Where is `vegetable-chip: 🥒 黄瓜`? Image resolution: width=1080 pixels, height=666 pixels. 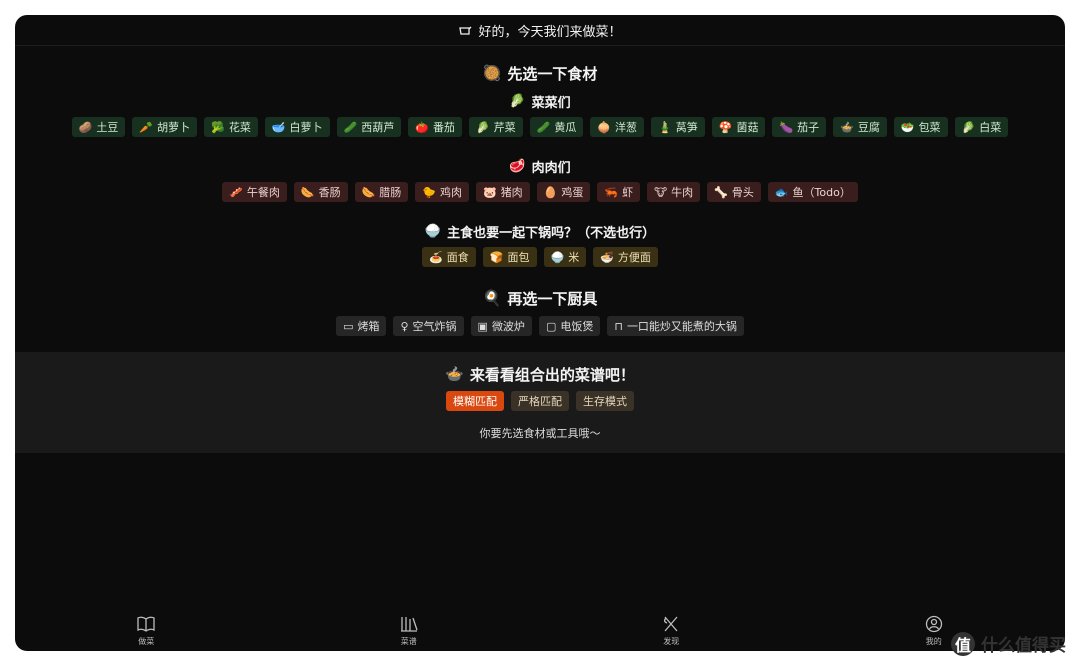
vegetable-chip: 🥒 黄瓜 is located at coordinates (556, 127).